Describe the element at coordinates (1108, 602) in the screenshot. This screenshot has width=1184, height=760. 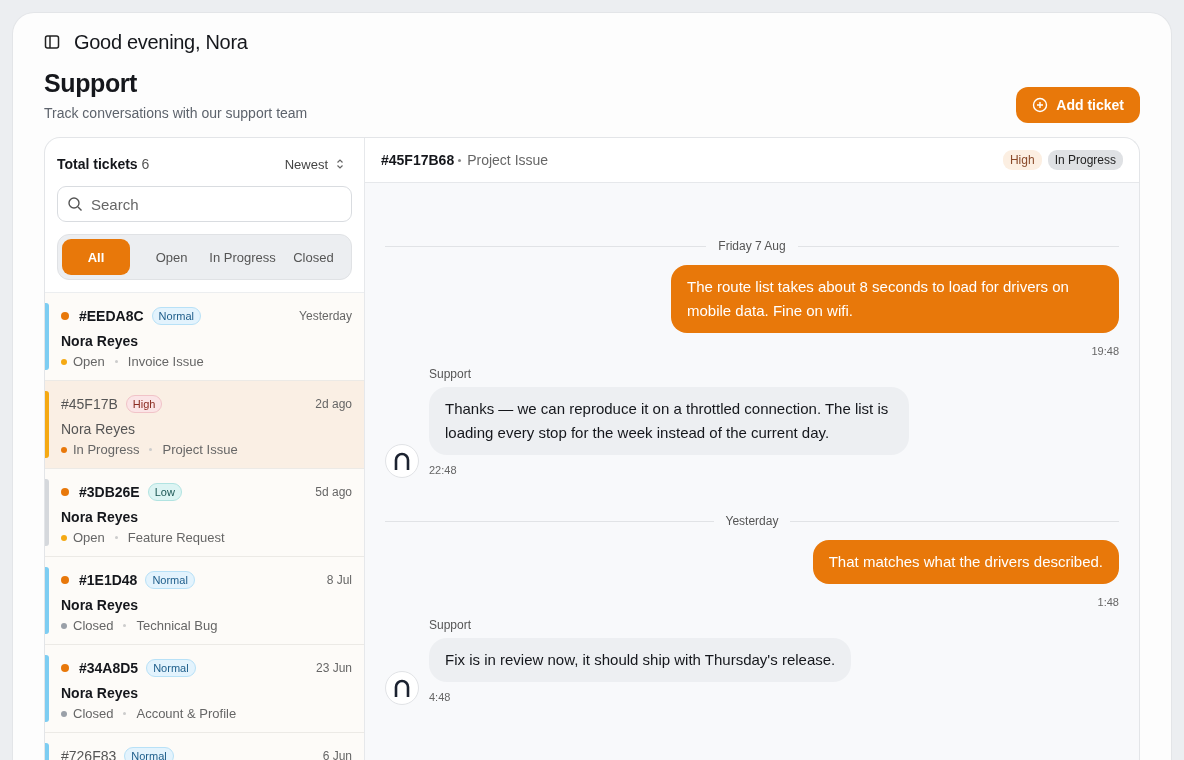
I see `message-time: 1:48` at that location.